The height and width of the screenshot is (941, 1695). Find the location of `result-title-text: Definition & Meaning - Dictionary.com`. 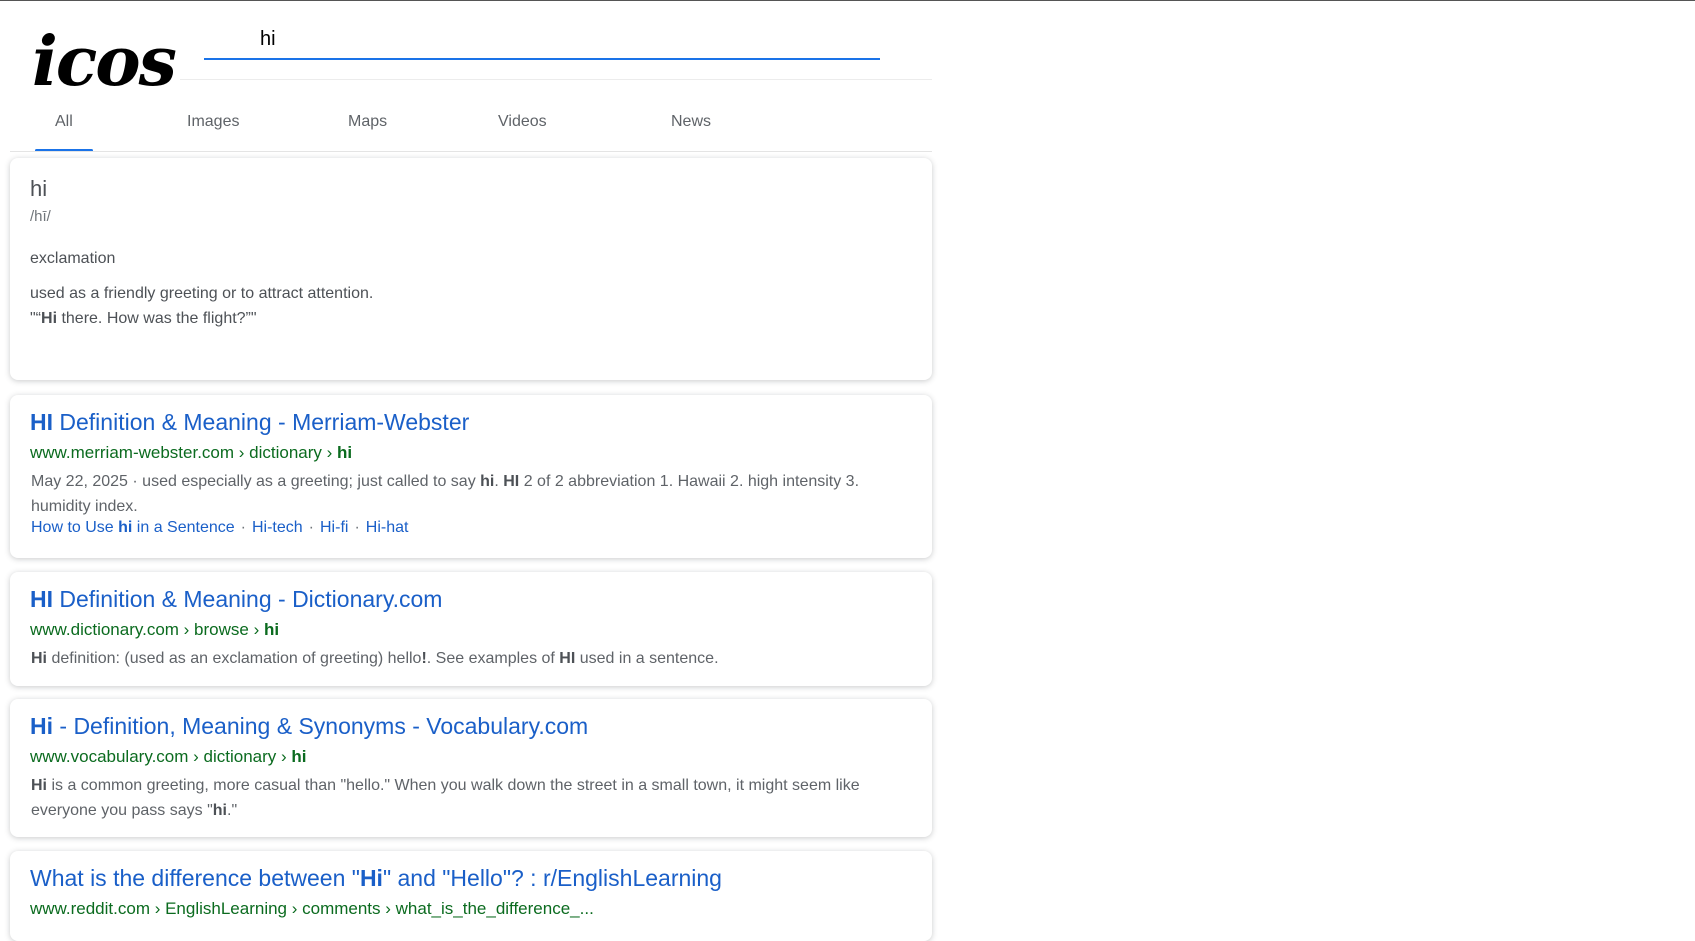

result-title-text: Definition & Meaning - Dictionary.com is located at coordinates (248, 599).